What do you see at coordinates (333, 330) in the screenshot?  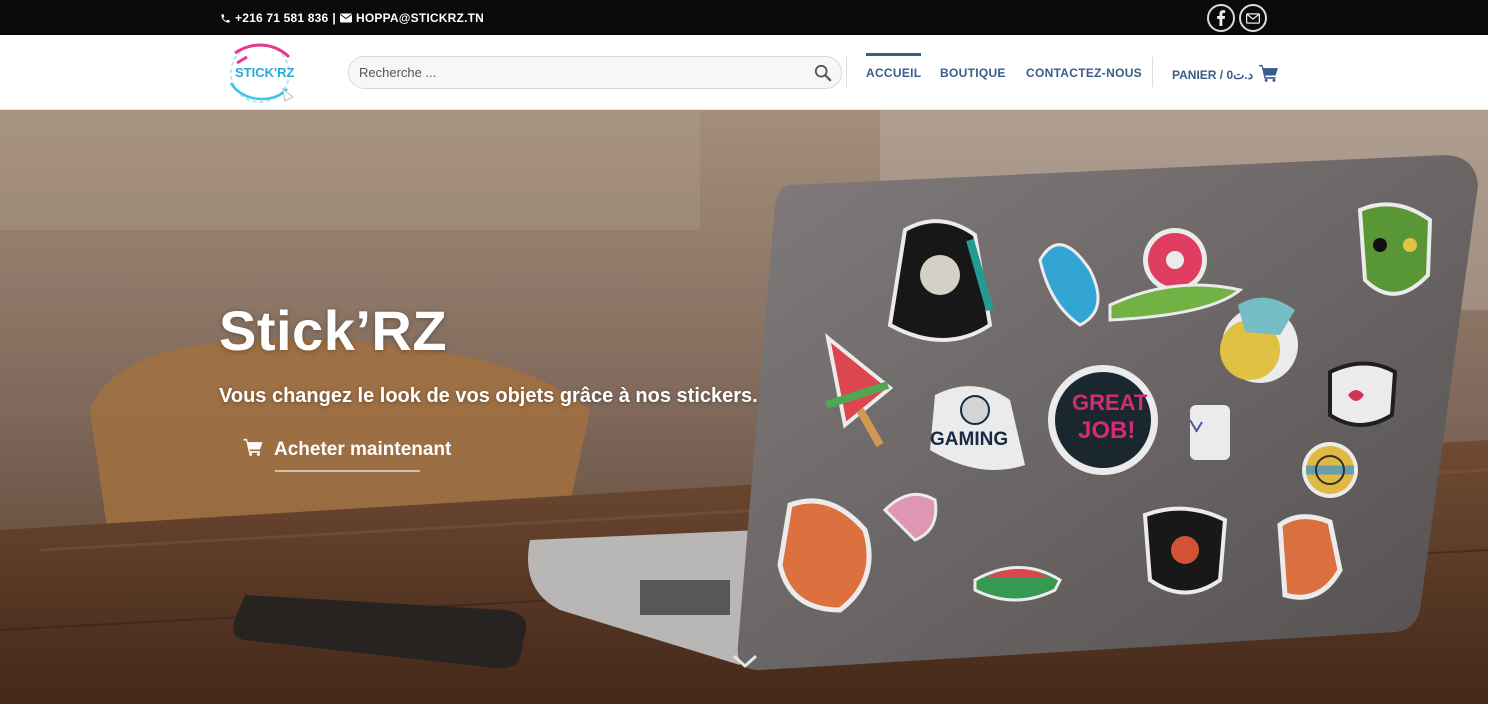 I see `hero-title: Stick’RZ` at bounding box center [333, 330].